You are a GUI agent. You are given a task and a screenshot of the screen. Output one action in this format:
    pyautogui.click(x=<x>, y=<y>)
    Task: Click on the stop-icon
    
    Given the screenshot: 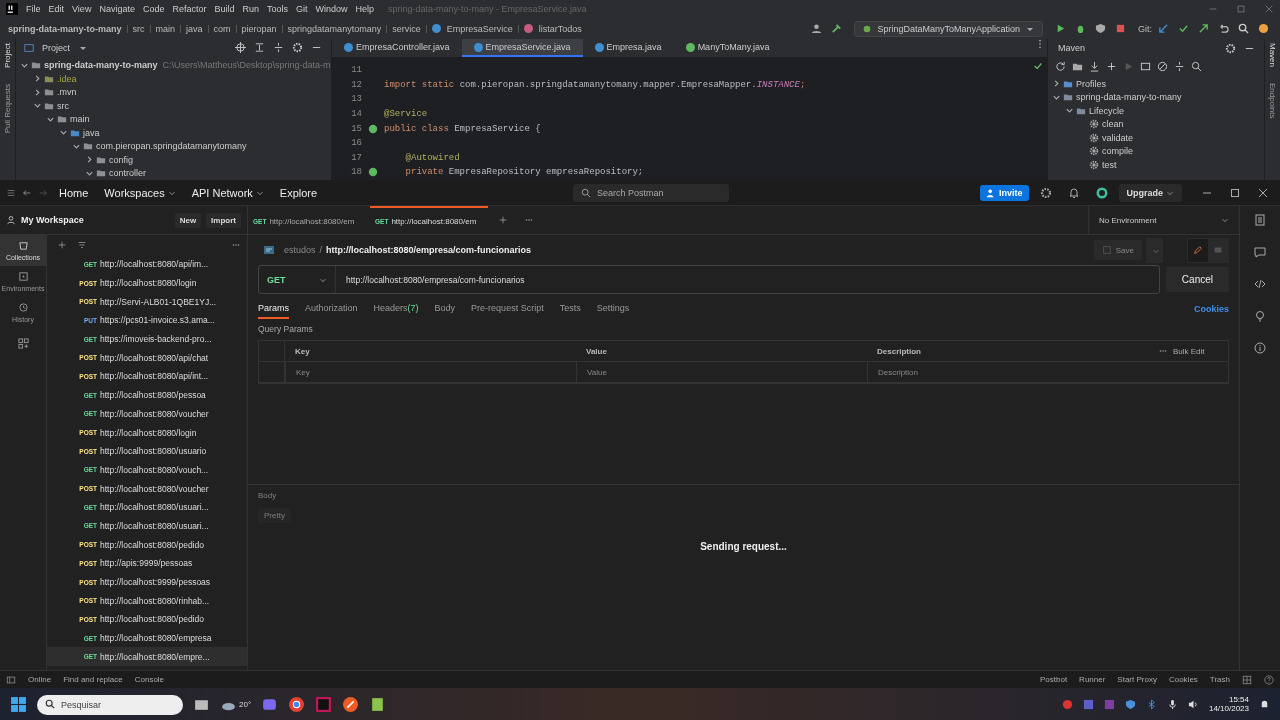 What is the action you would take?
    pyautogui.click(x=1120, y=28)
    